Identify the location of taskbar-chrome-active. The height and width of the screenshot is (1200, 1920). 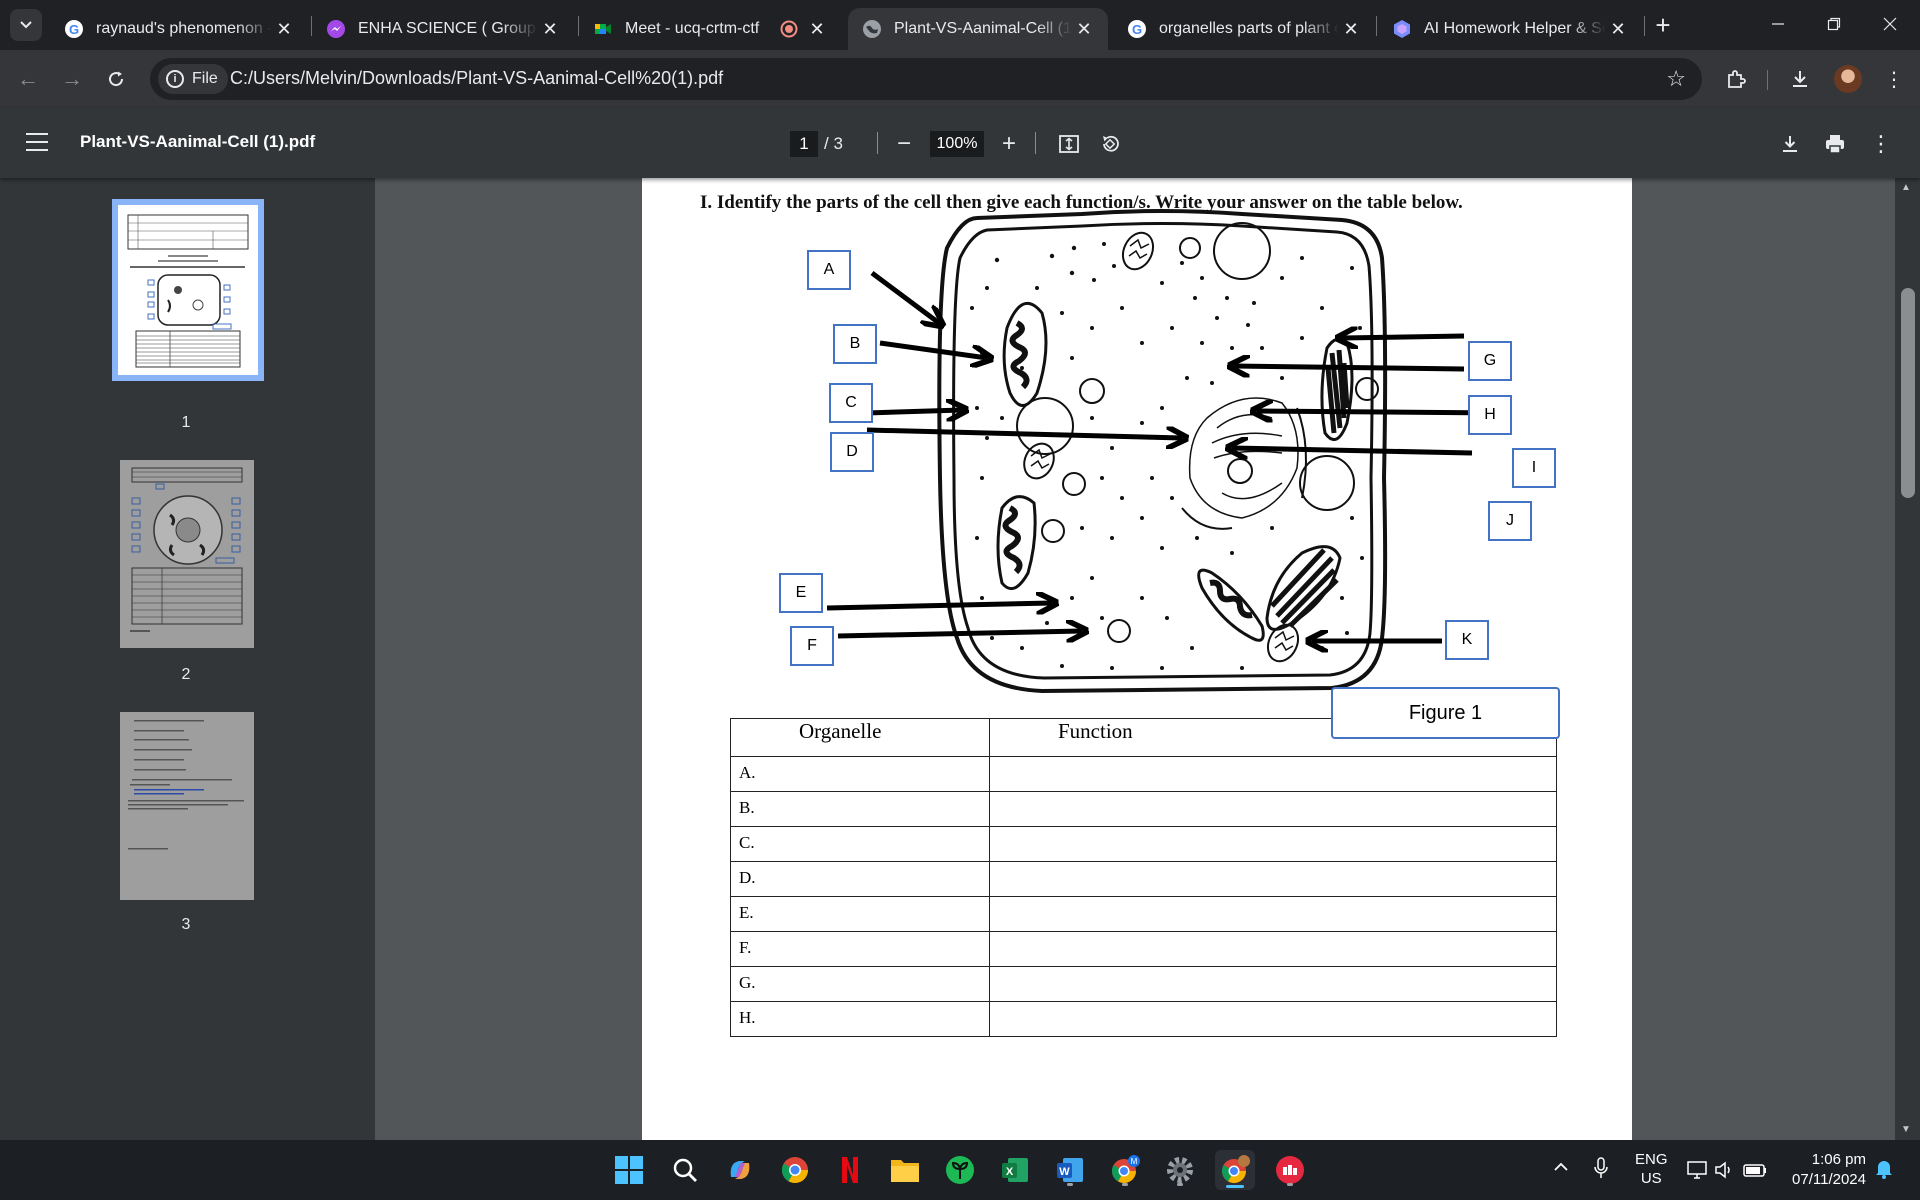
(1235, 1170).